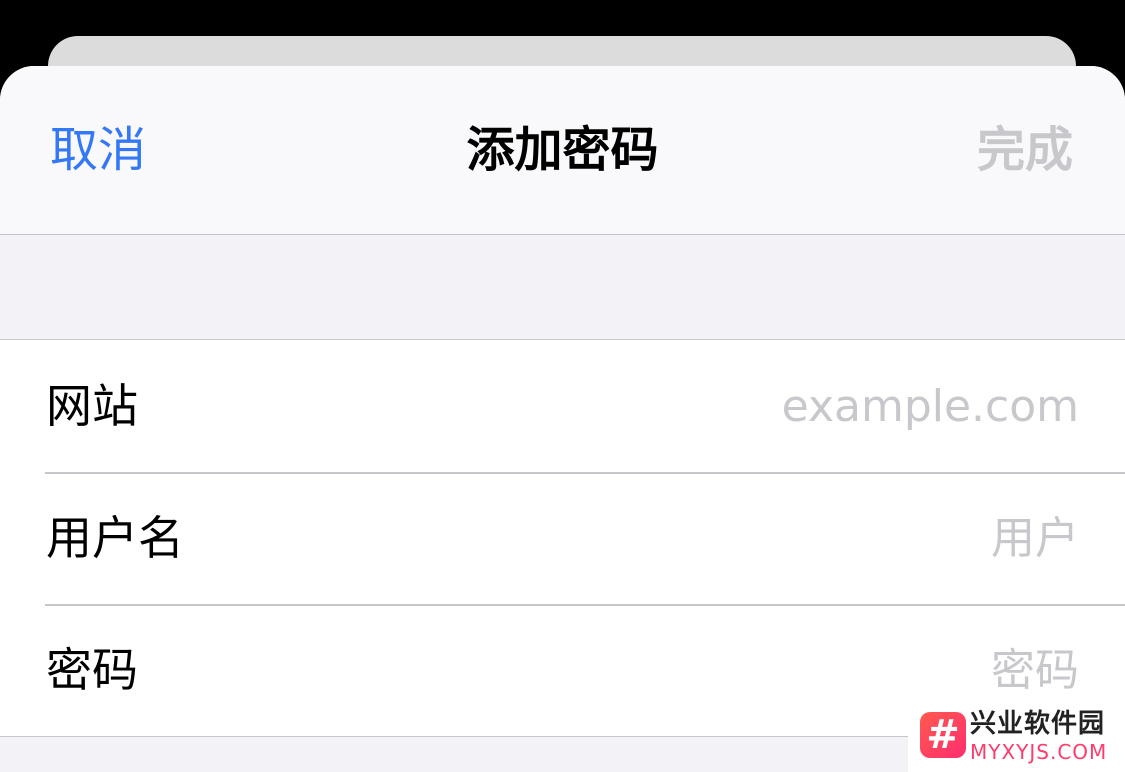 The image size is (1125, 772). Describe the element at coordinates (1039, 752) in the screenshot. I see `watermark-domain: MYXYJS.COM` at that location.